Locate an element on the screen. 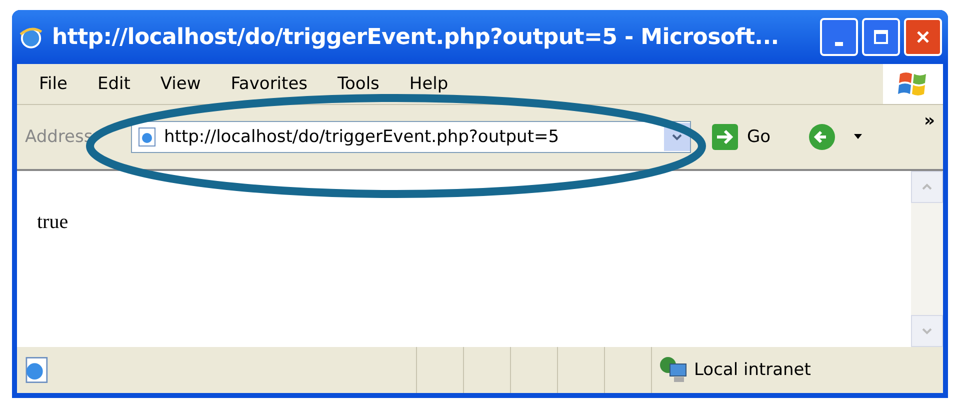  close-button is located at coordinates (923, 37).